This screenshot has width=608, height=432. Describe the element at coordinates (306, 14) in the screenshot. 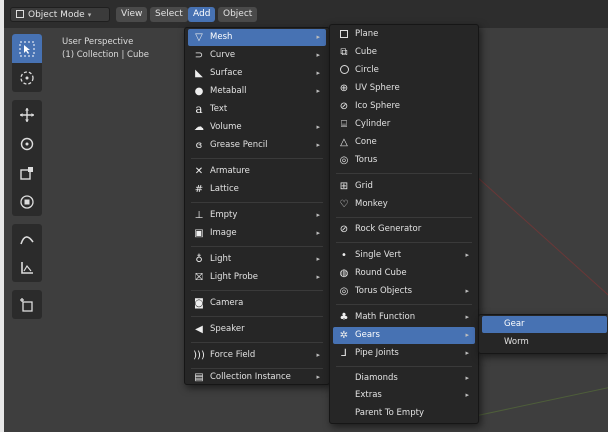

I see `viewport-header: Object Mode ▾ View Select Add Object` at that location.